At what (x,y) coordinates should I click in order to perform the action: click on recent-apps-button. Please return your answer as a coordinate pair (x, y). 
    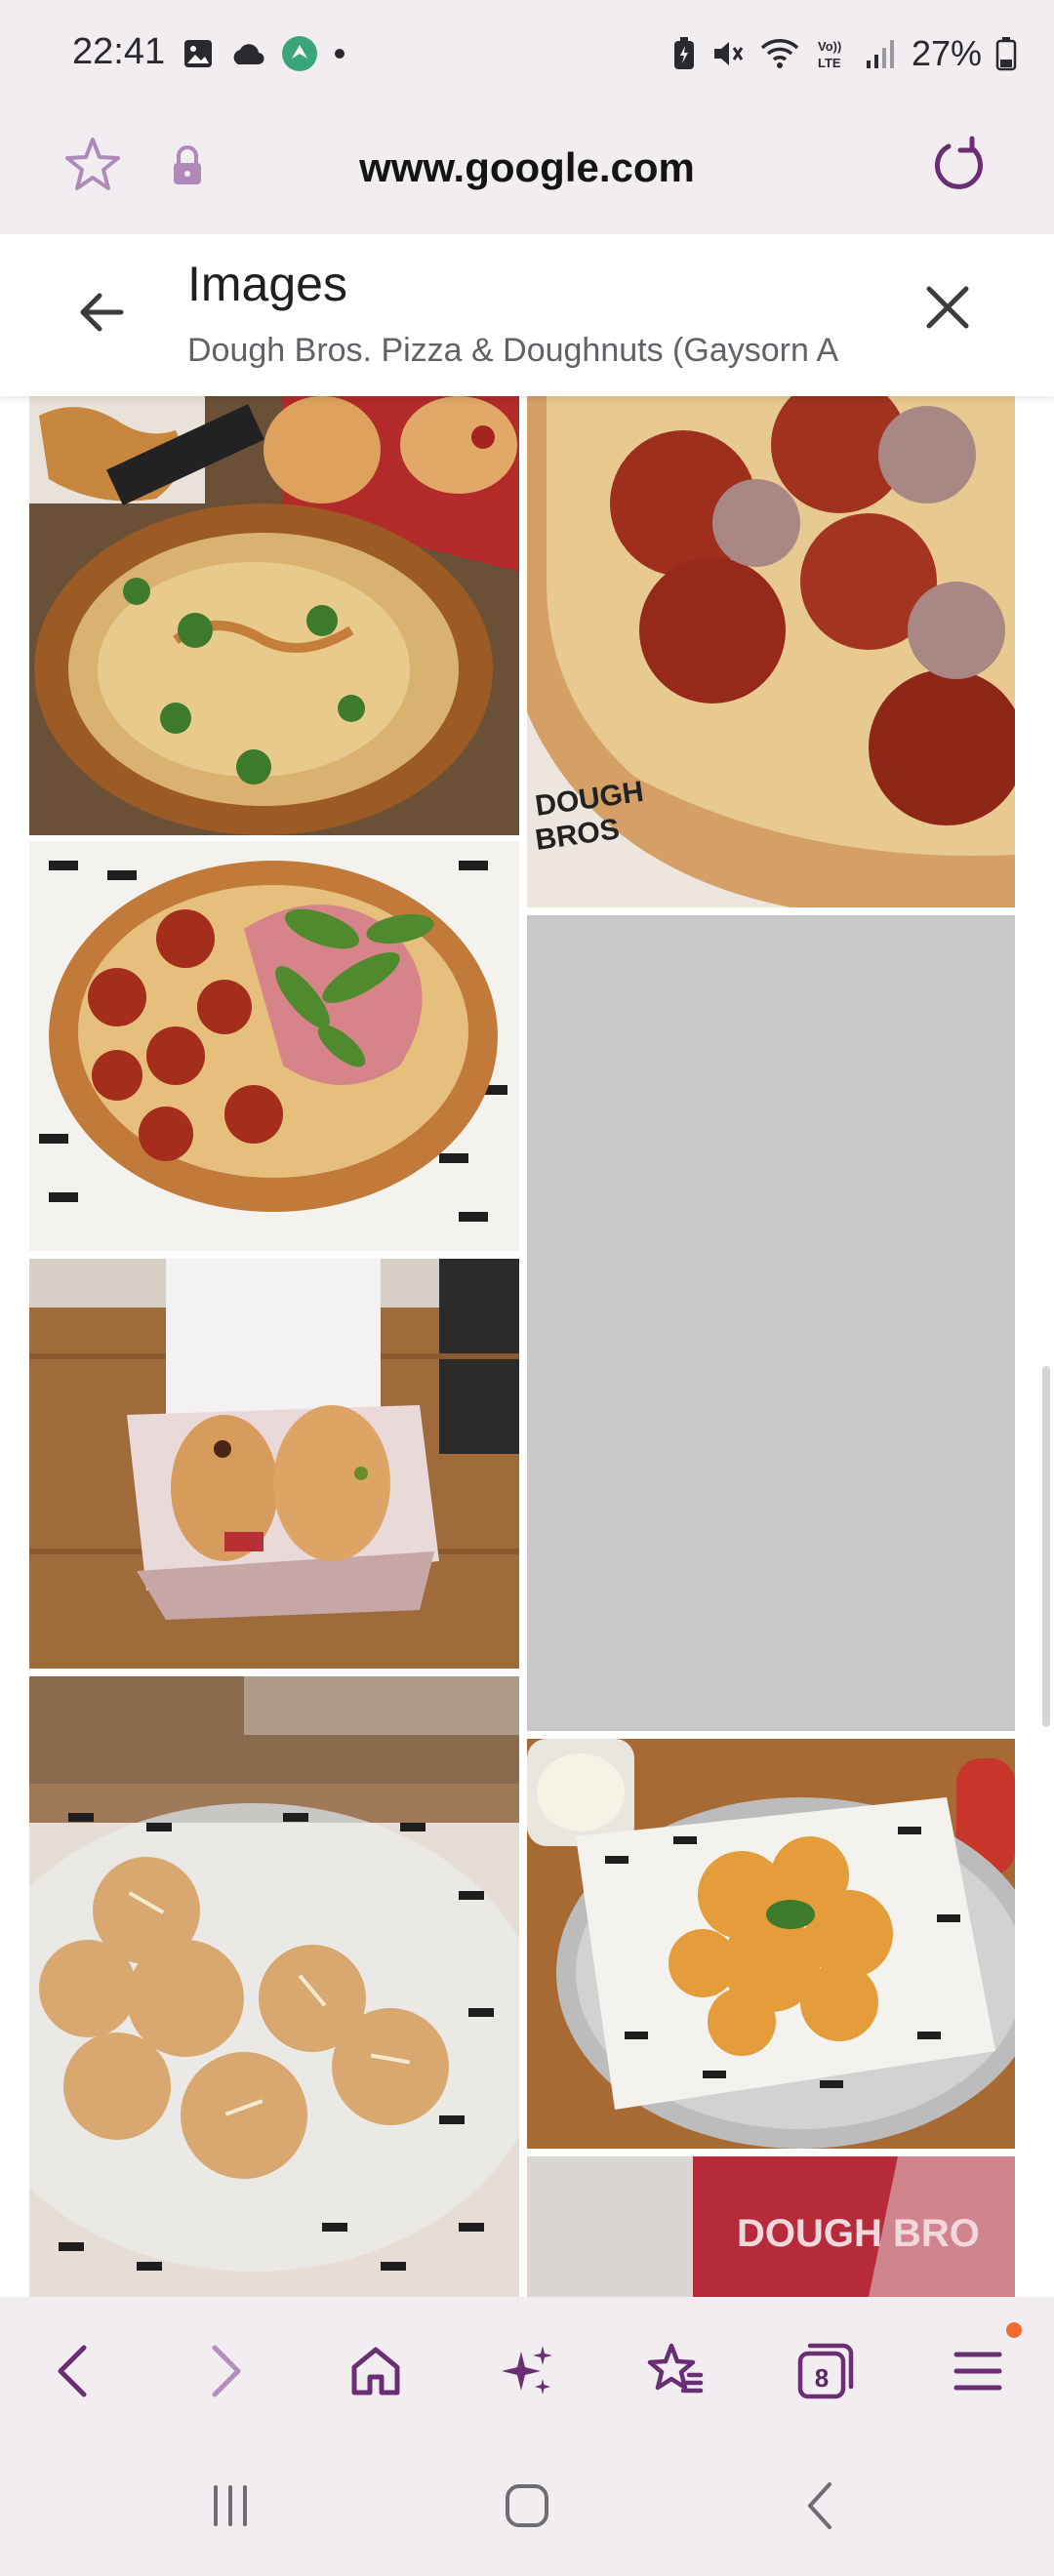
    Looking at the image, I should click on (230, 2505).